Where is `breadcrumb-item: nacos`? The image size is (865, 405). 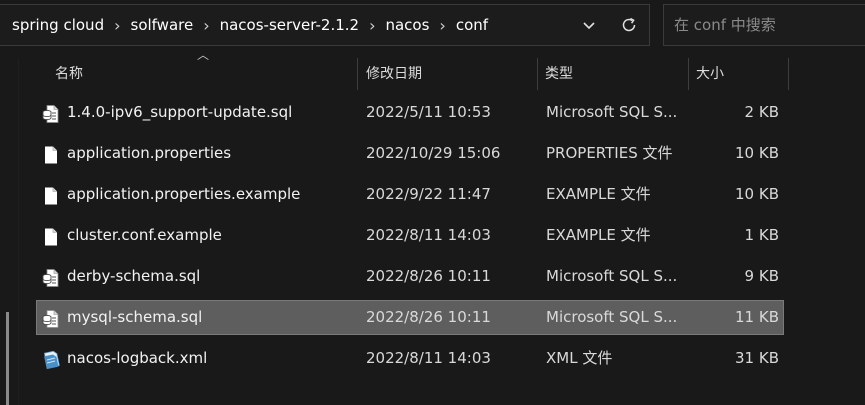
breadcrumb-item: nacos is located at coordinates (407, 25).